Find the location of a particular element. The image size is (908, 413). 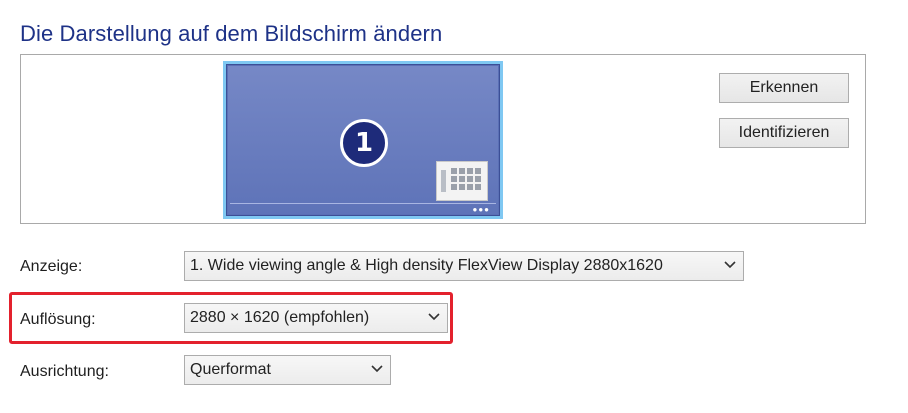

monitor-1-preview: 1 ●●● is located at coordinates (363, 140).